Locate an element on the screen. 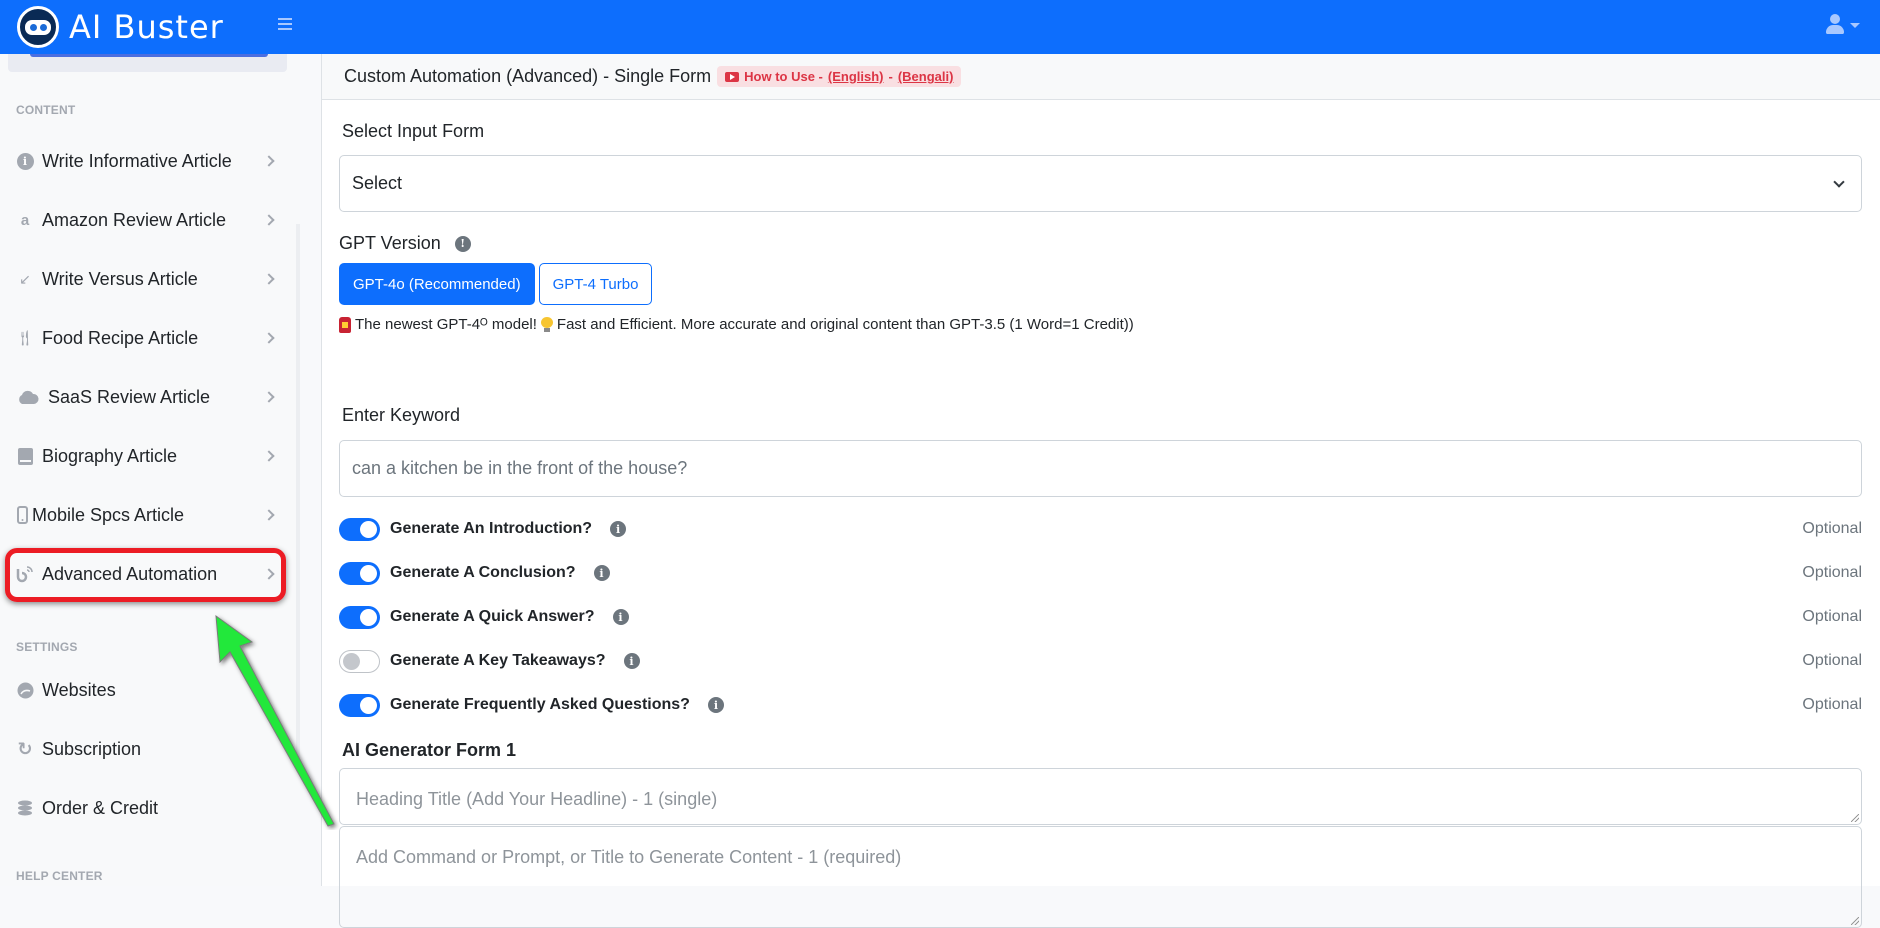  sidebar-item-amazon-review-article: a Amazon Review Article is located at coordinates (147, 220).